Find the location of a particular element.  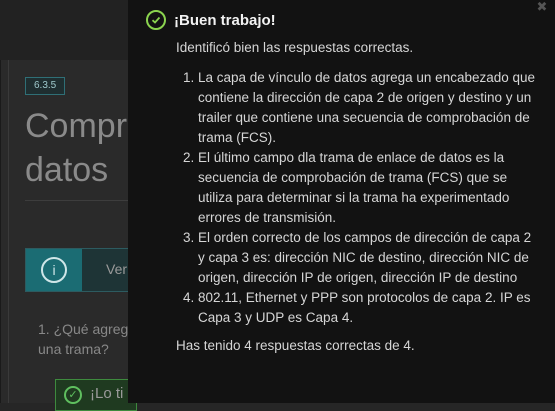

info-icon-box: i is located at coordinates (54, 270).